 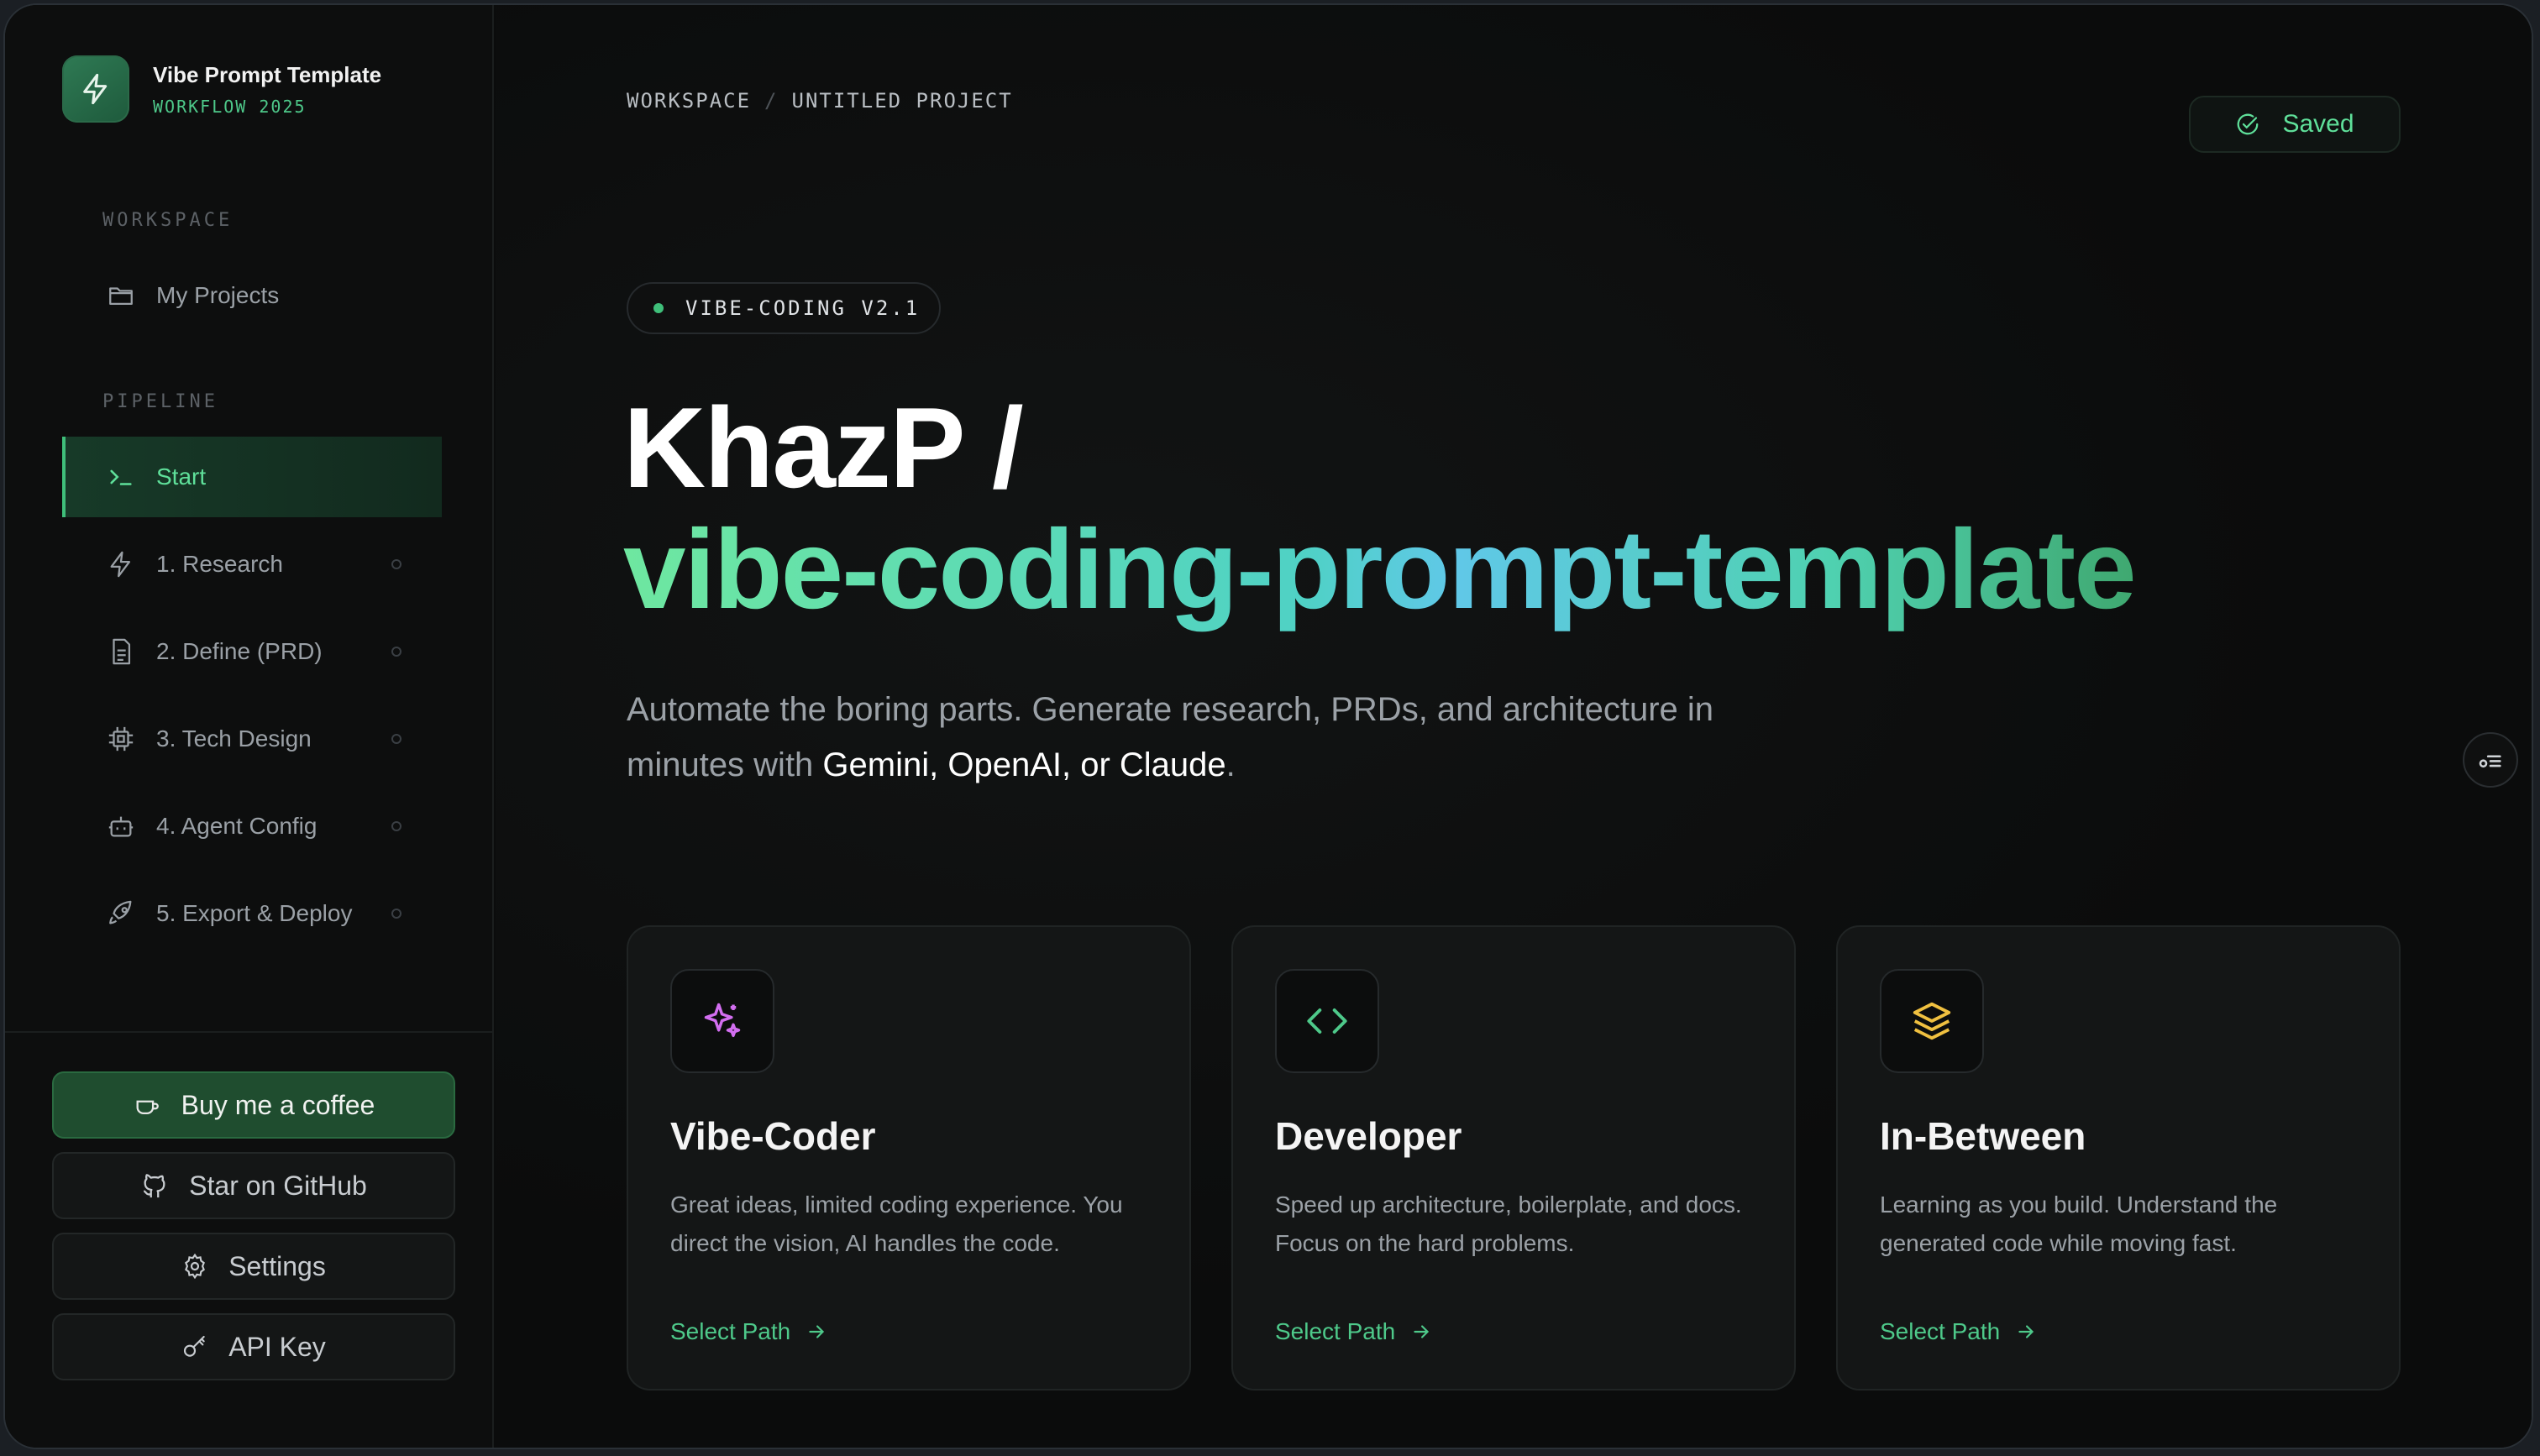 I want to click on version-badge: VIBE-CODING V2.1, so click(x=784, y=308).